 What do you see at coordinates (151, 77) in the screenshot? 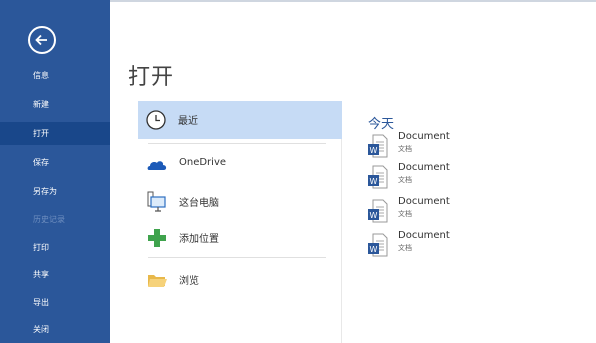
I see `page-title: 打开` at bounding box center [151, 77].